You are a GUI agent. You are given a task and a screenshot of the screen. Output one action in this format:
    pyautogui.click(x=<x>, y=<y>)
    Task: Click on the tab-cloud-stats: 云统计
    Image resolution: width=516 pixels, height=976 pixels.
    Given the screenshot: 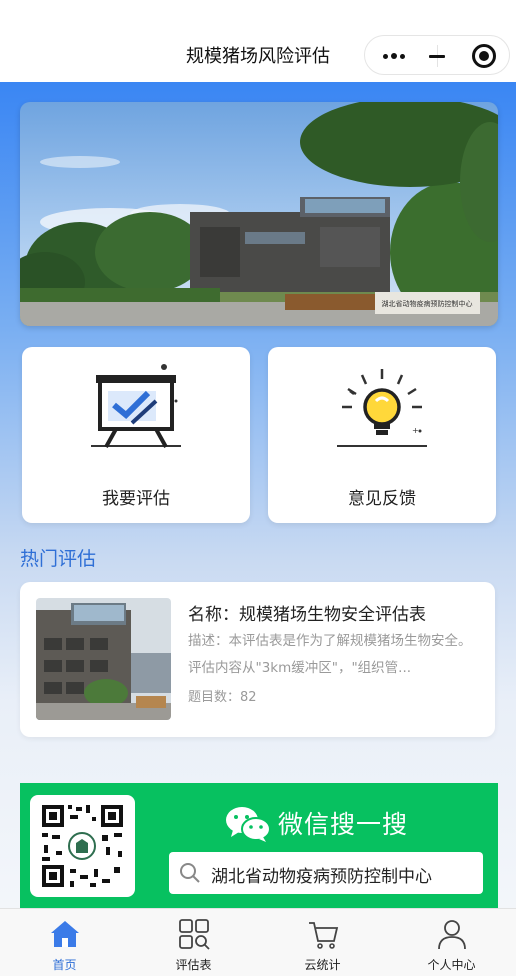 What is the action you would take?
    pyautogui.click(x=322, y=942)
    